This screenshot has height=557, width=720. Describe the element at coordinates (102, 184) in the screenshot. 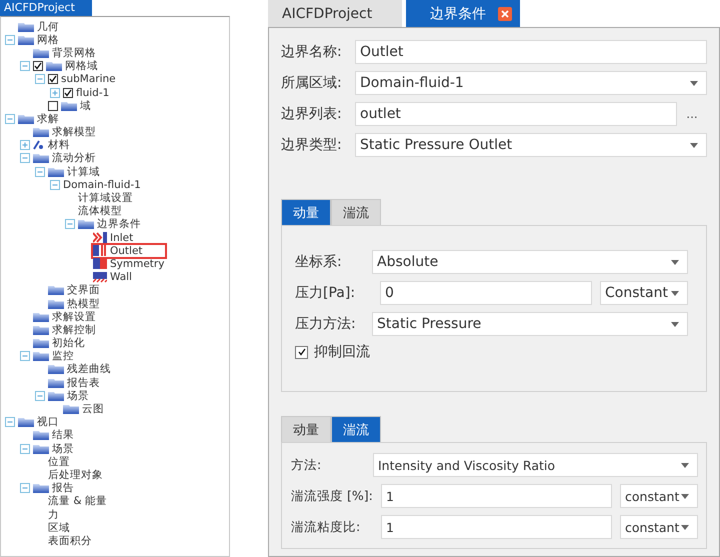

I see `tree-item-label: Domain-fluid-1` at that location.